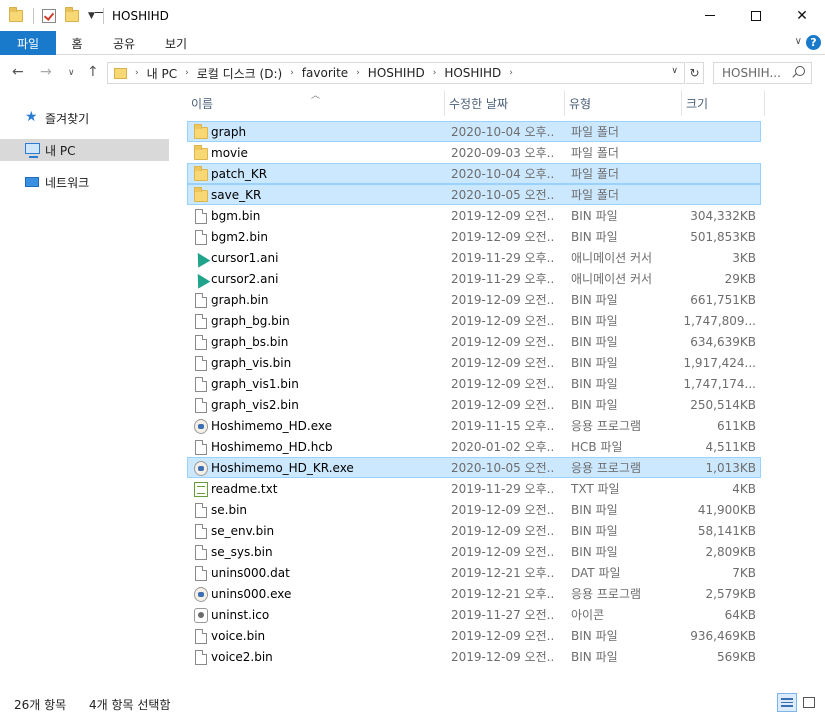 This screenshot has width=825, height=717. What do you see at coordinates (736, 656) in the screenshot?
I see `file-size: 569KB` at bounding box center [736, 656].